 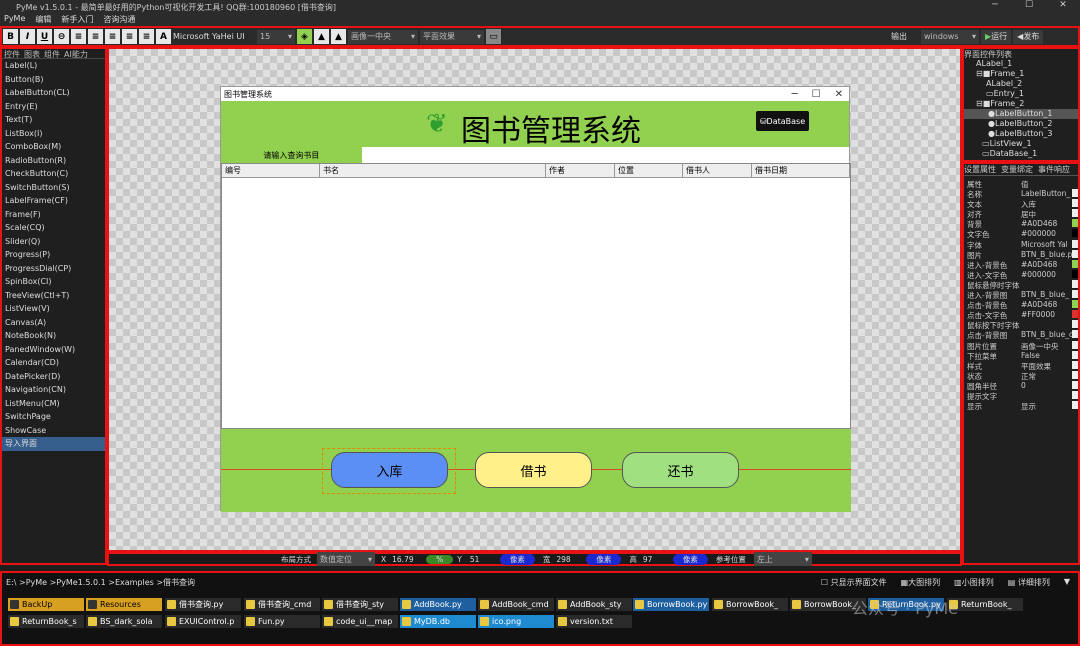 I want to click on property-row: 样式 平面效果, so click(x=1021, y=365).